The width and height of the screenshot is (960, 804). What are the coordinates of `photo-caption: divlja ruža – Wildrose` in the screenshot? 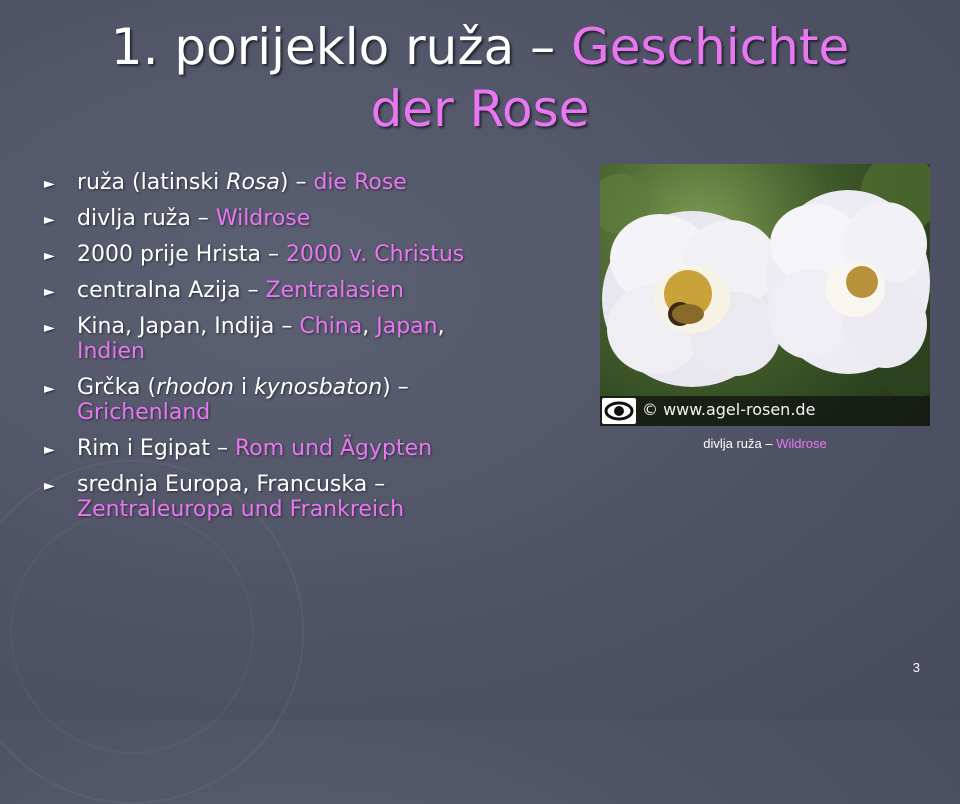 It's located at (765, 443).